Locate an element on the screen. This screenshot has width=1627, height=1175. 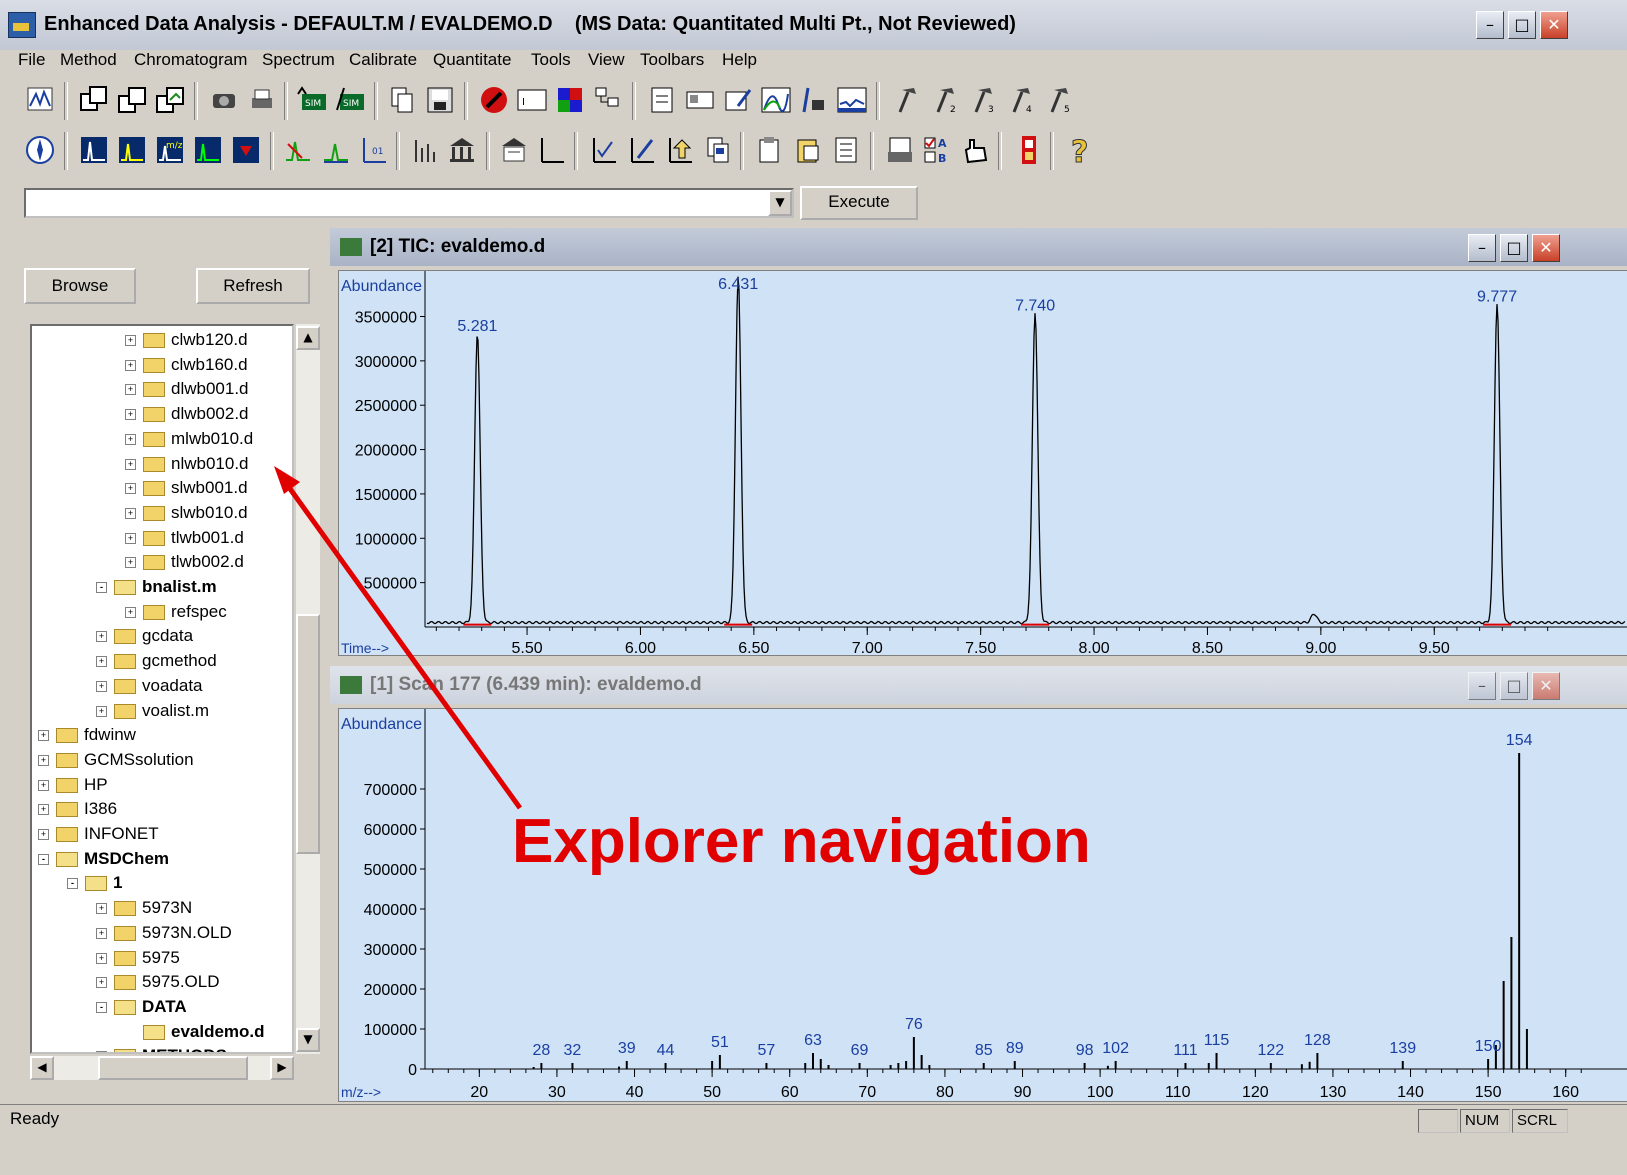
status-num: NUM is located at coordinates (1485, 1121).